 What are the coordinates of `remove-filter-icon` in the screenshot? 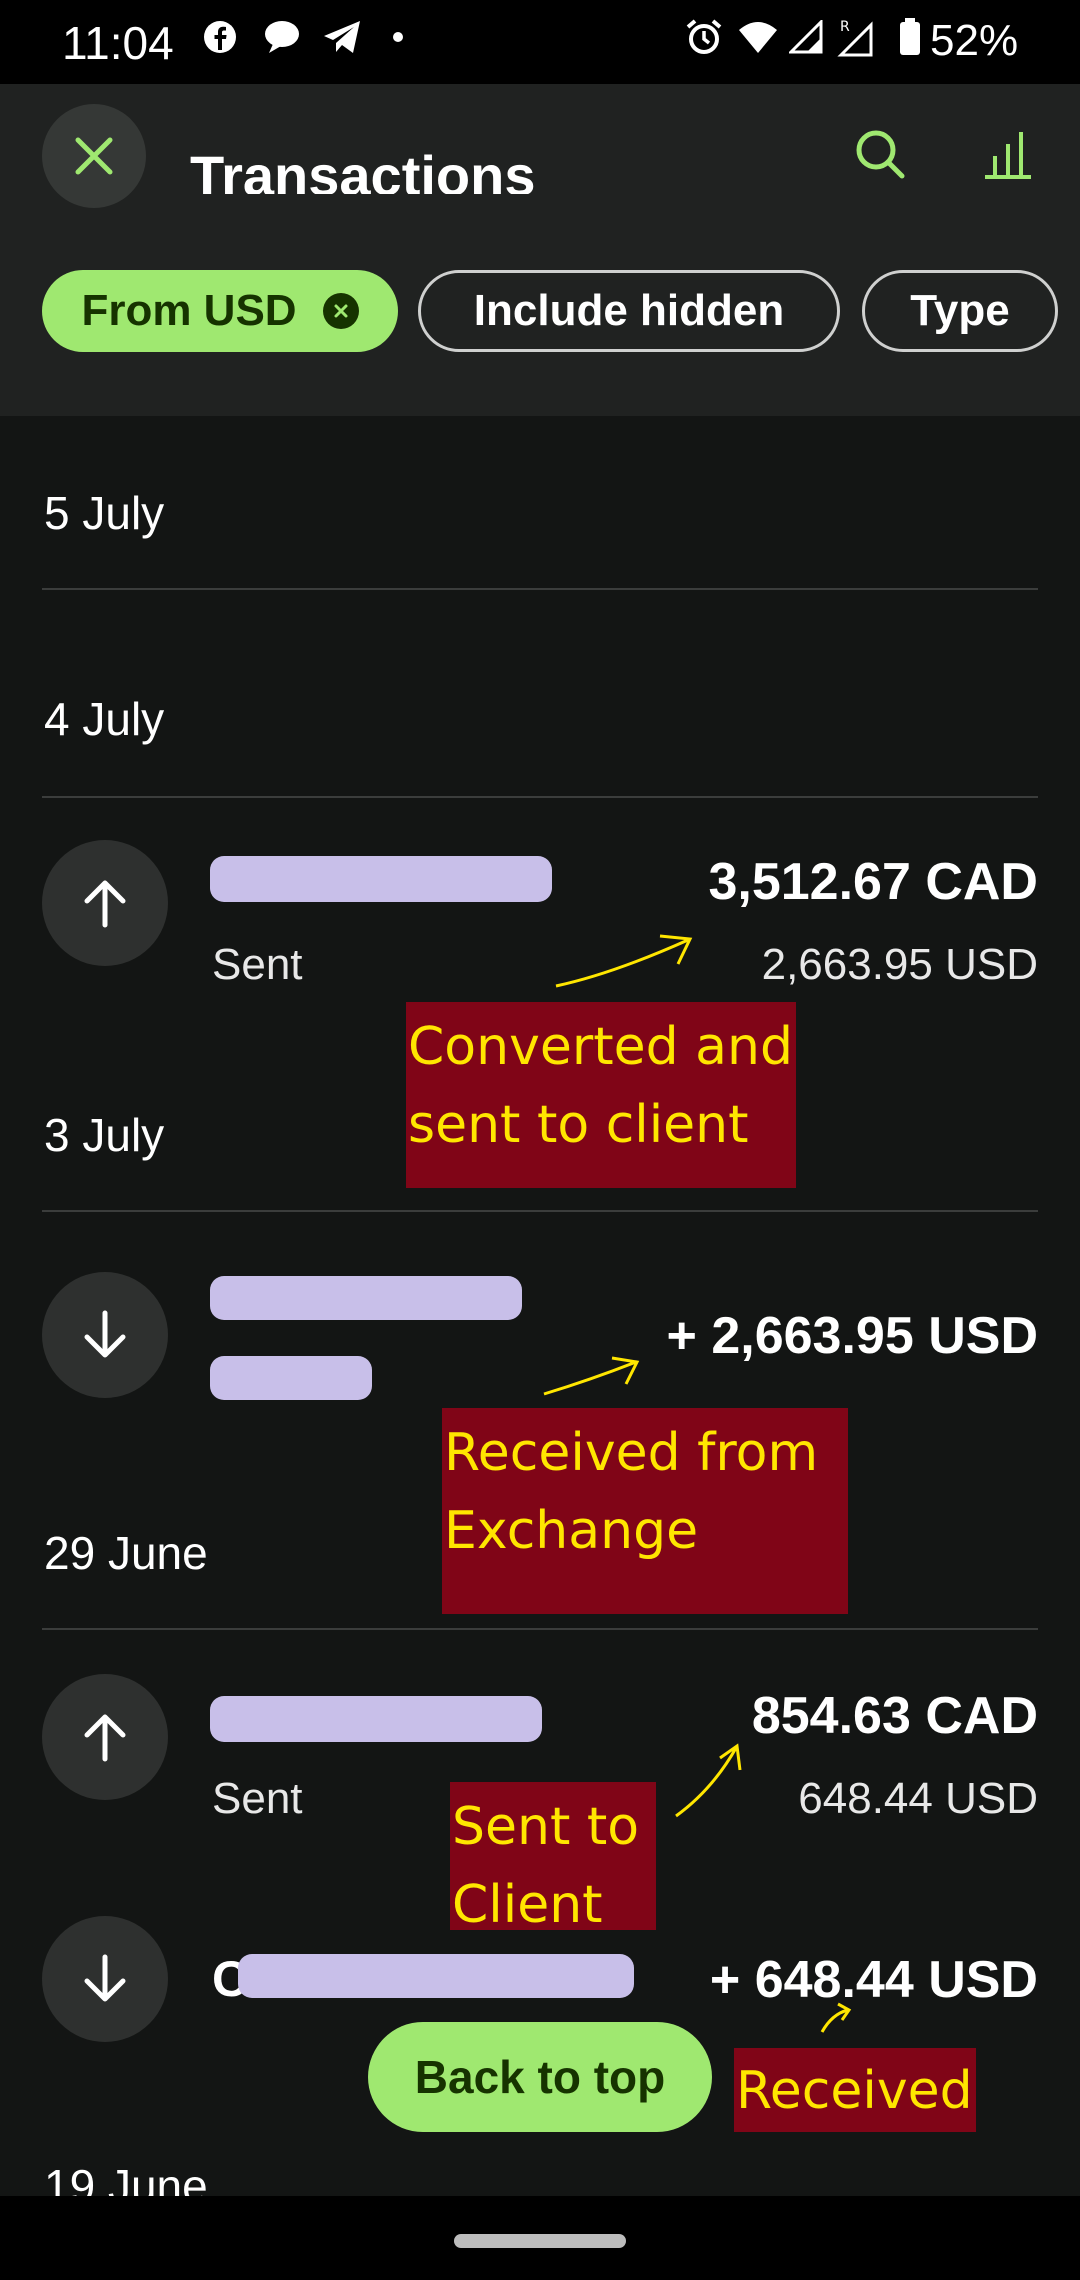 It's located at (340, 311).